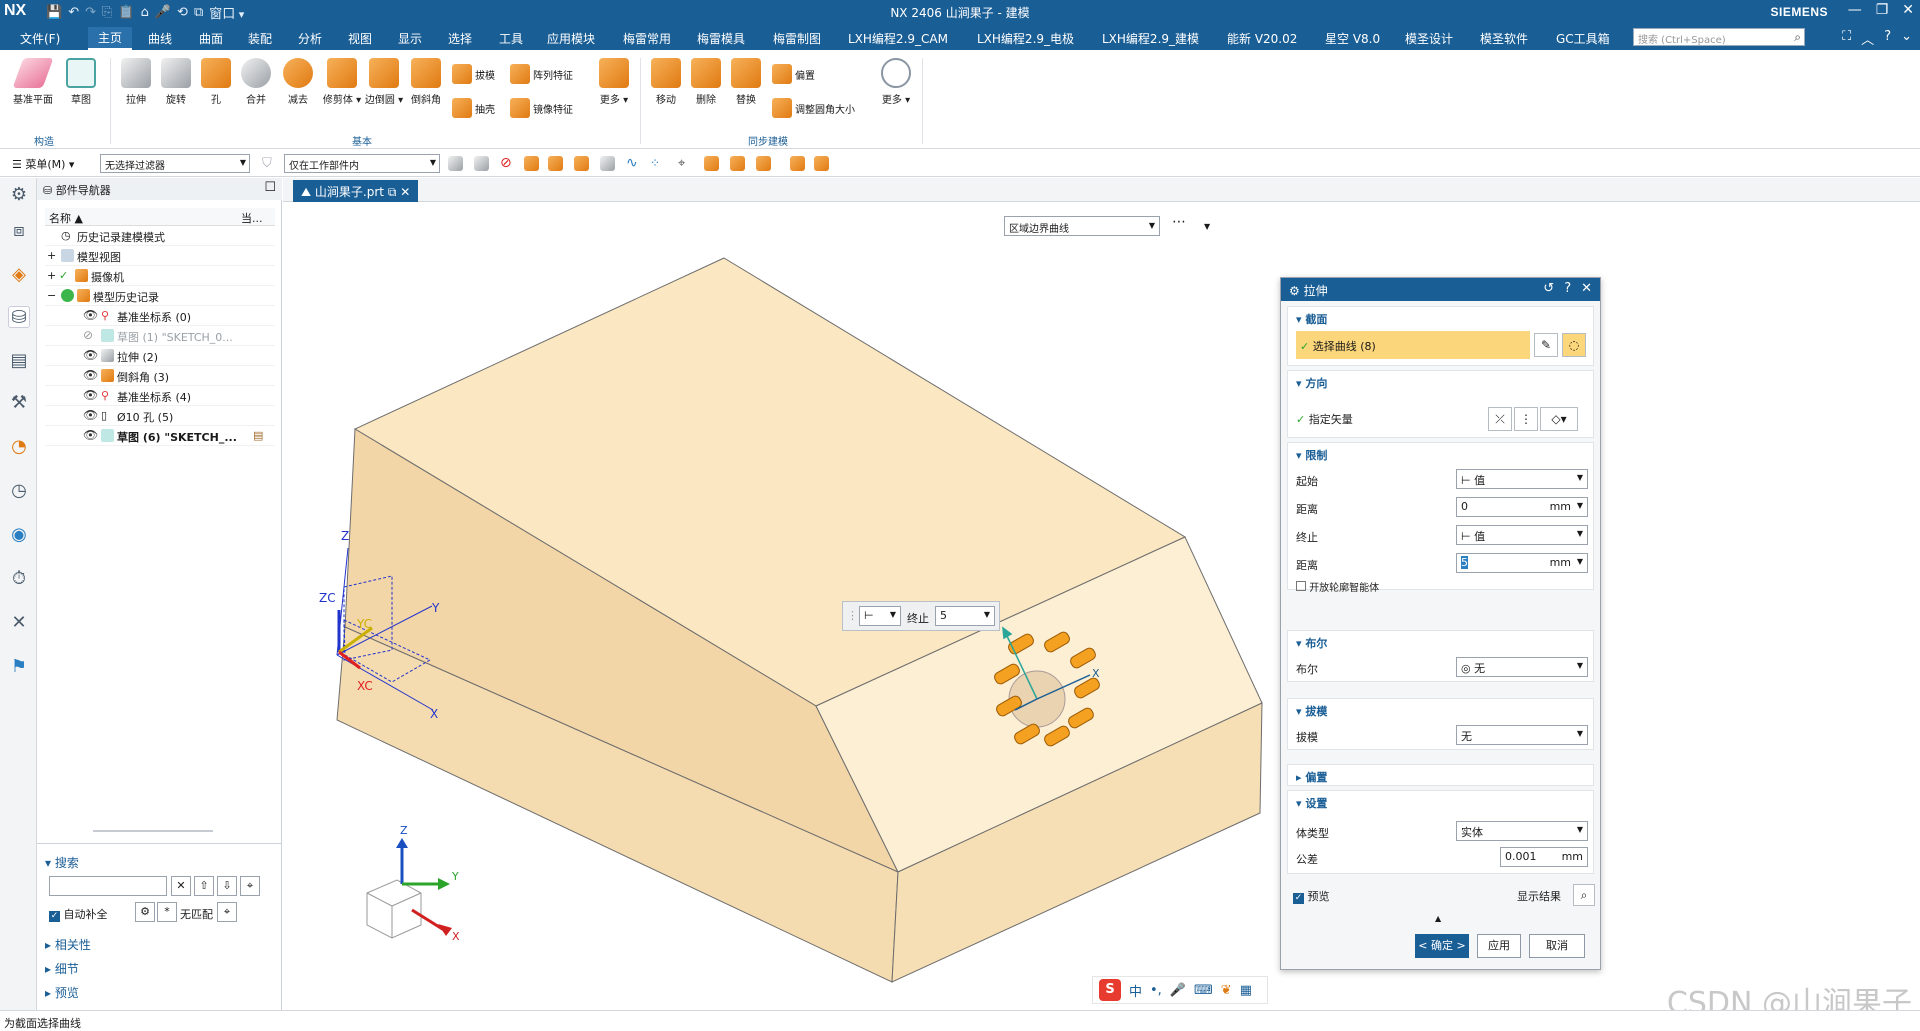 The height and width of the screenshot is (1031, 1920). I want to click on sogou-logo-icon: S, so click(1110, 990).